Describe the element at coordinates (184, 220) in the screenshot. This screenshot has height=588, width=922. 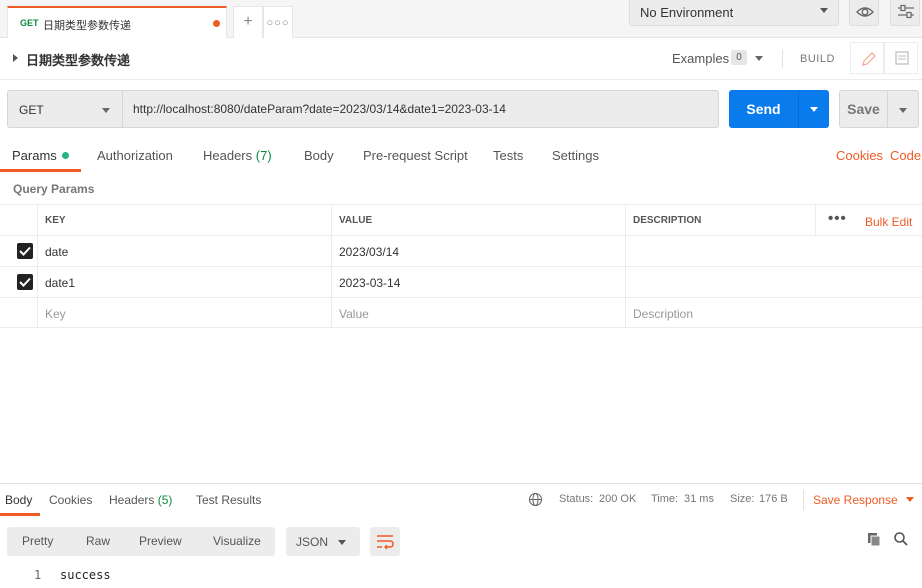
I see `column-header-key: KEY` at that location.